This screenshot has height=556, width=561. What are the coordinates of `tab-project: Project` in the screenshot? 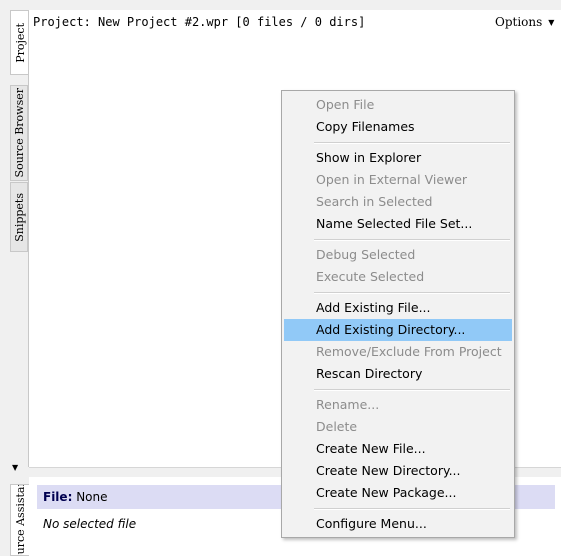 It's located at (19, 42).